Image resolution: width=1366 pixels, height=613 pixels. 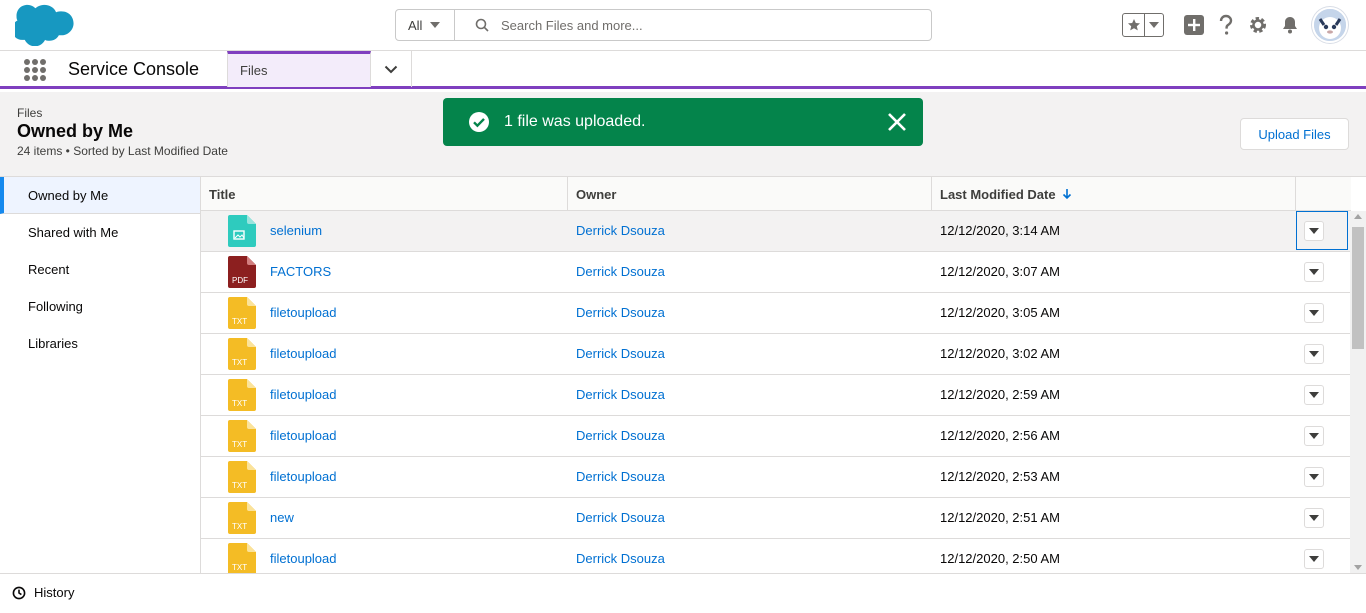 What do you see at coordinates (282, 518) in the screenshot?
I see `file-title-link: new` at bounding box center [282, 518].